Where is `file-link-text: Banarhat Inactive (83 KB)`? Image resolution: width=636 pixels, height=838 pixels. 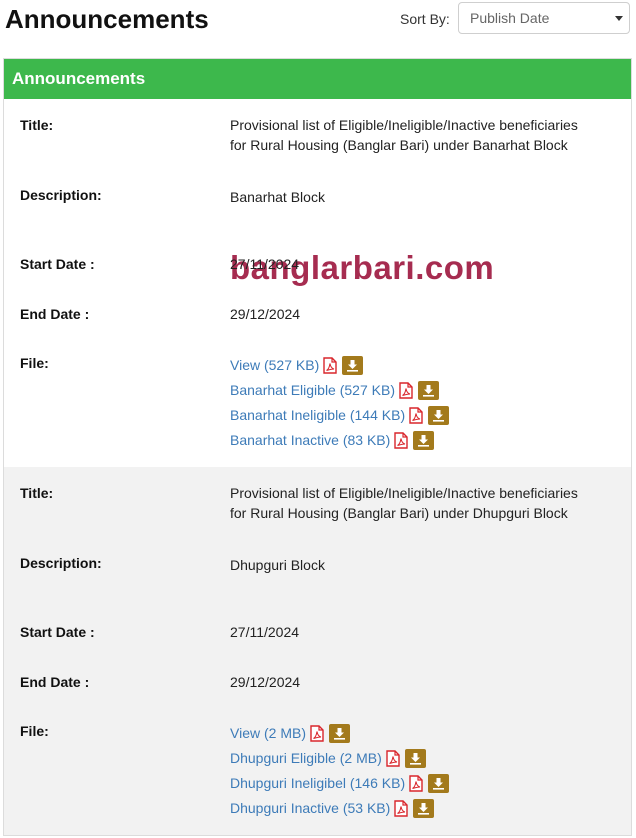
file-link-text: Banarhat Inactive (83 KB) is located at coordinates (310, 440).